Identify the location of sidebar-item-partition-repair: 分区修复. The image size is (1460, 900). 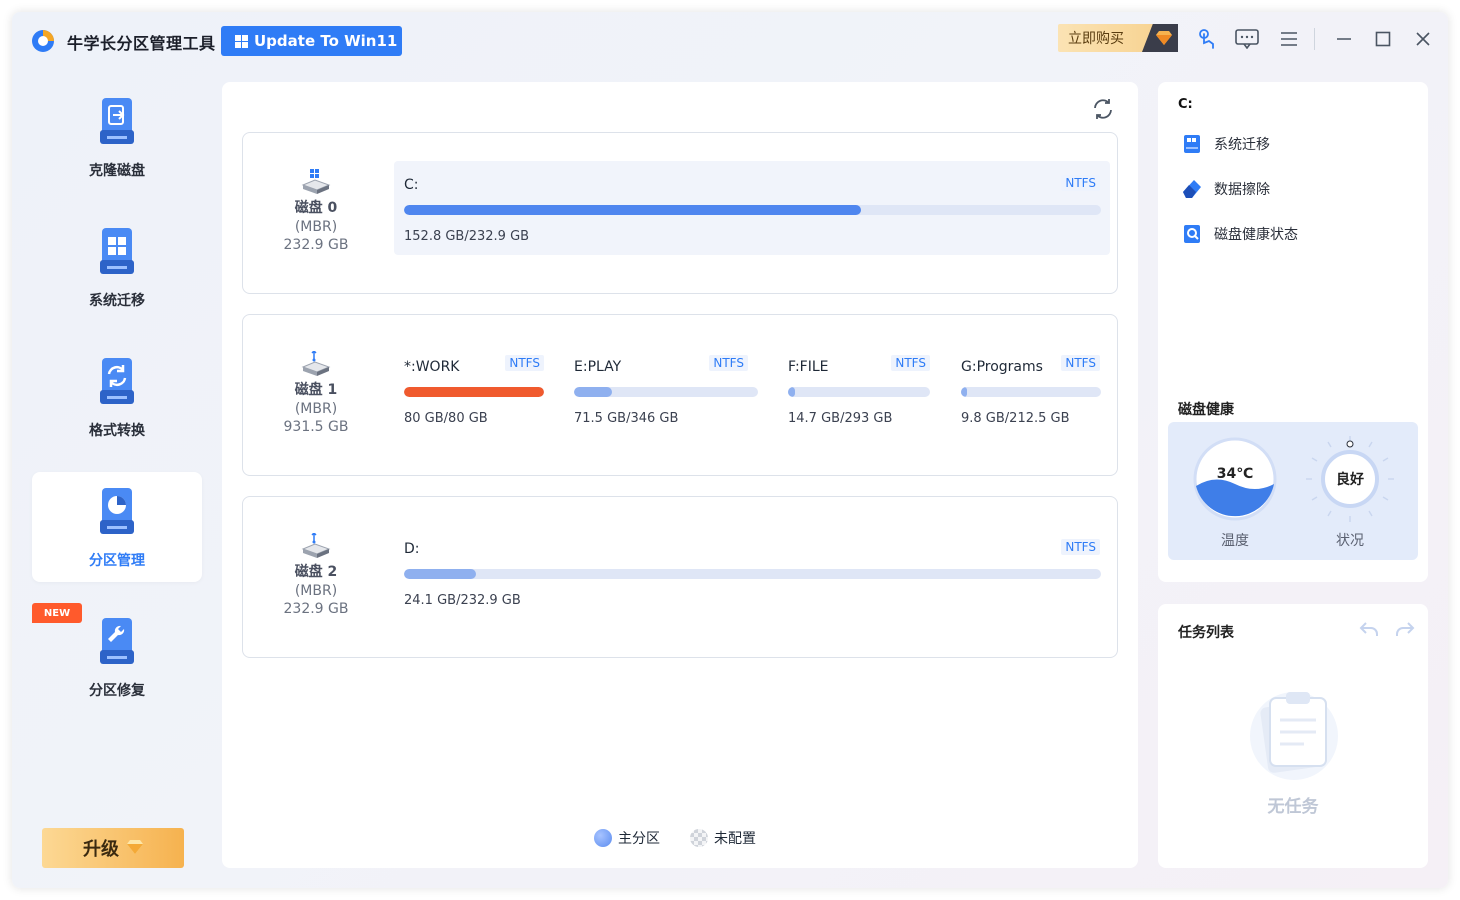
(117, 657).